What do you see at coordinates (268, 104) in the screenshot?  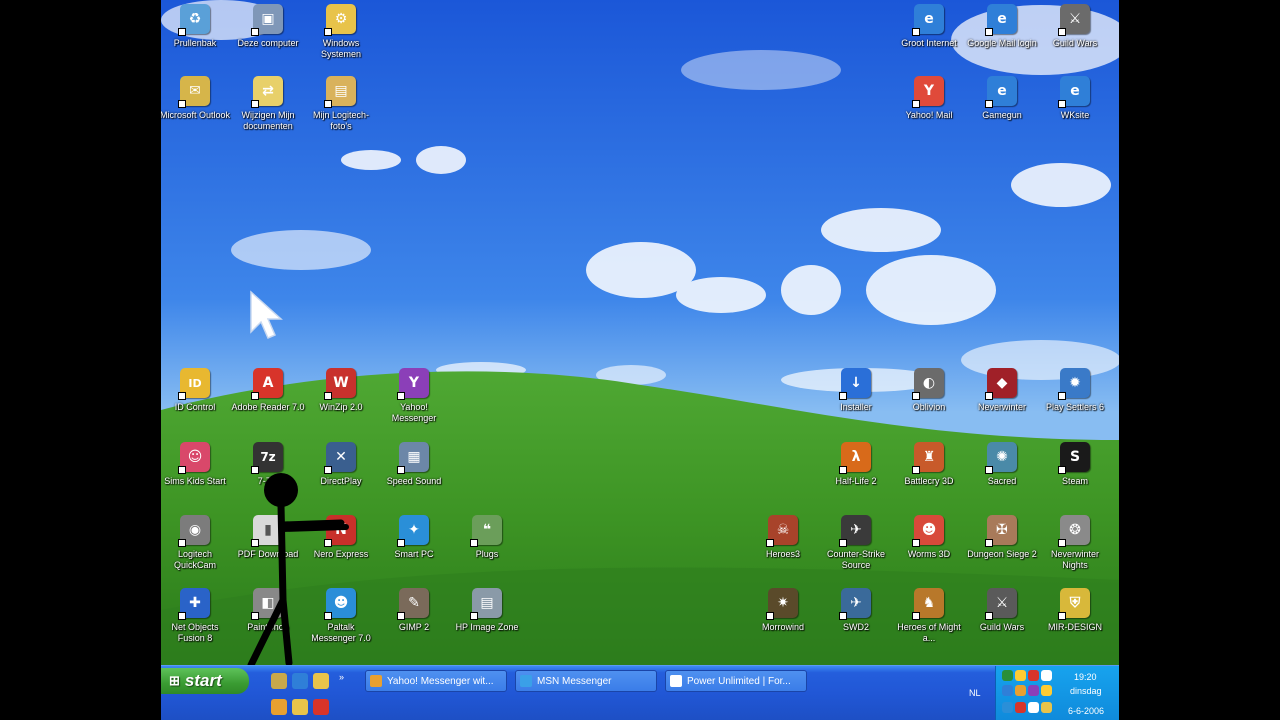 I see `desktop-icon-my-documents: ⇄ Wijzigen Mijn documenten` at bounding box center [268, 104].